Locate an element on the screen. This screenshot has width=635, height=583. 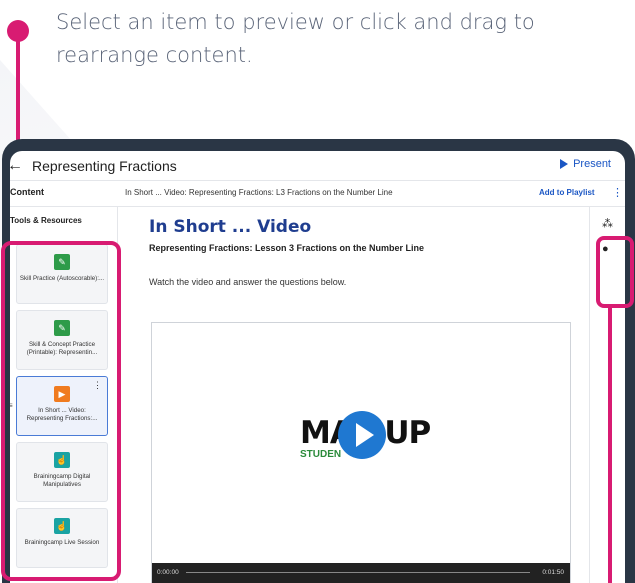
app-title: Representing Fractions is located at coordinates (104, 165).